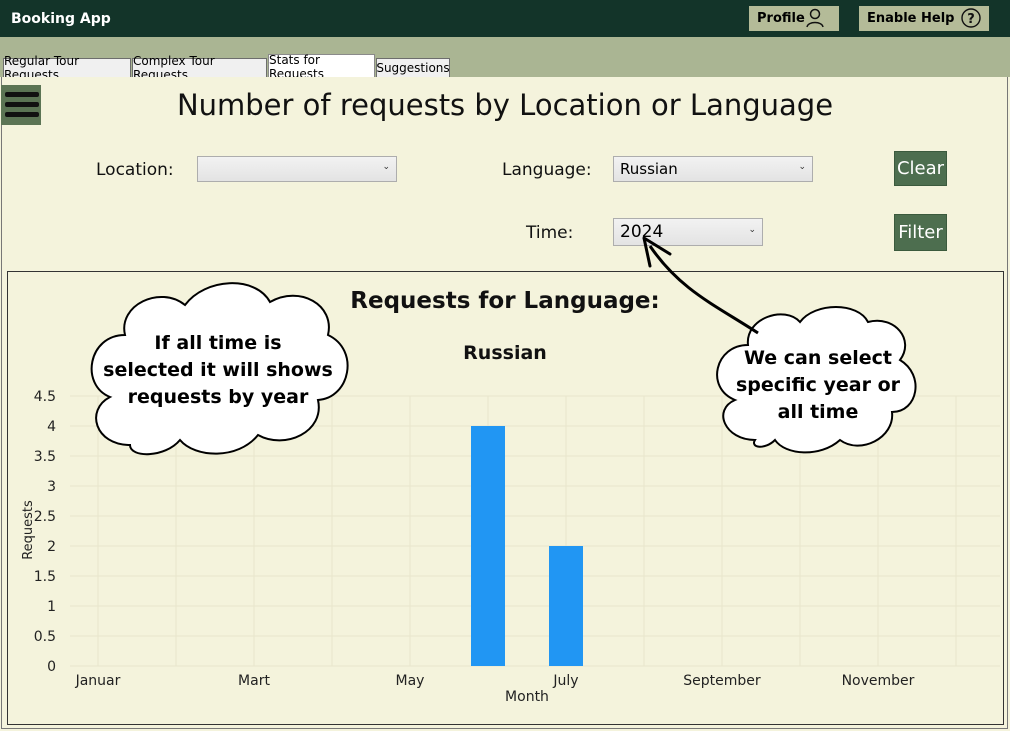  Describe the element at coordinates (505, 301) in the screenshot. I see `chart-title: Requests for Language:` at that location.